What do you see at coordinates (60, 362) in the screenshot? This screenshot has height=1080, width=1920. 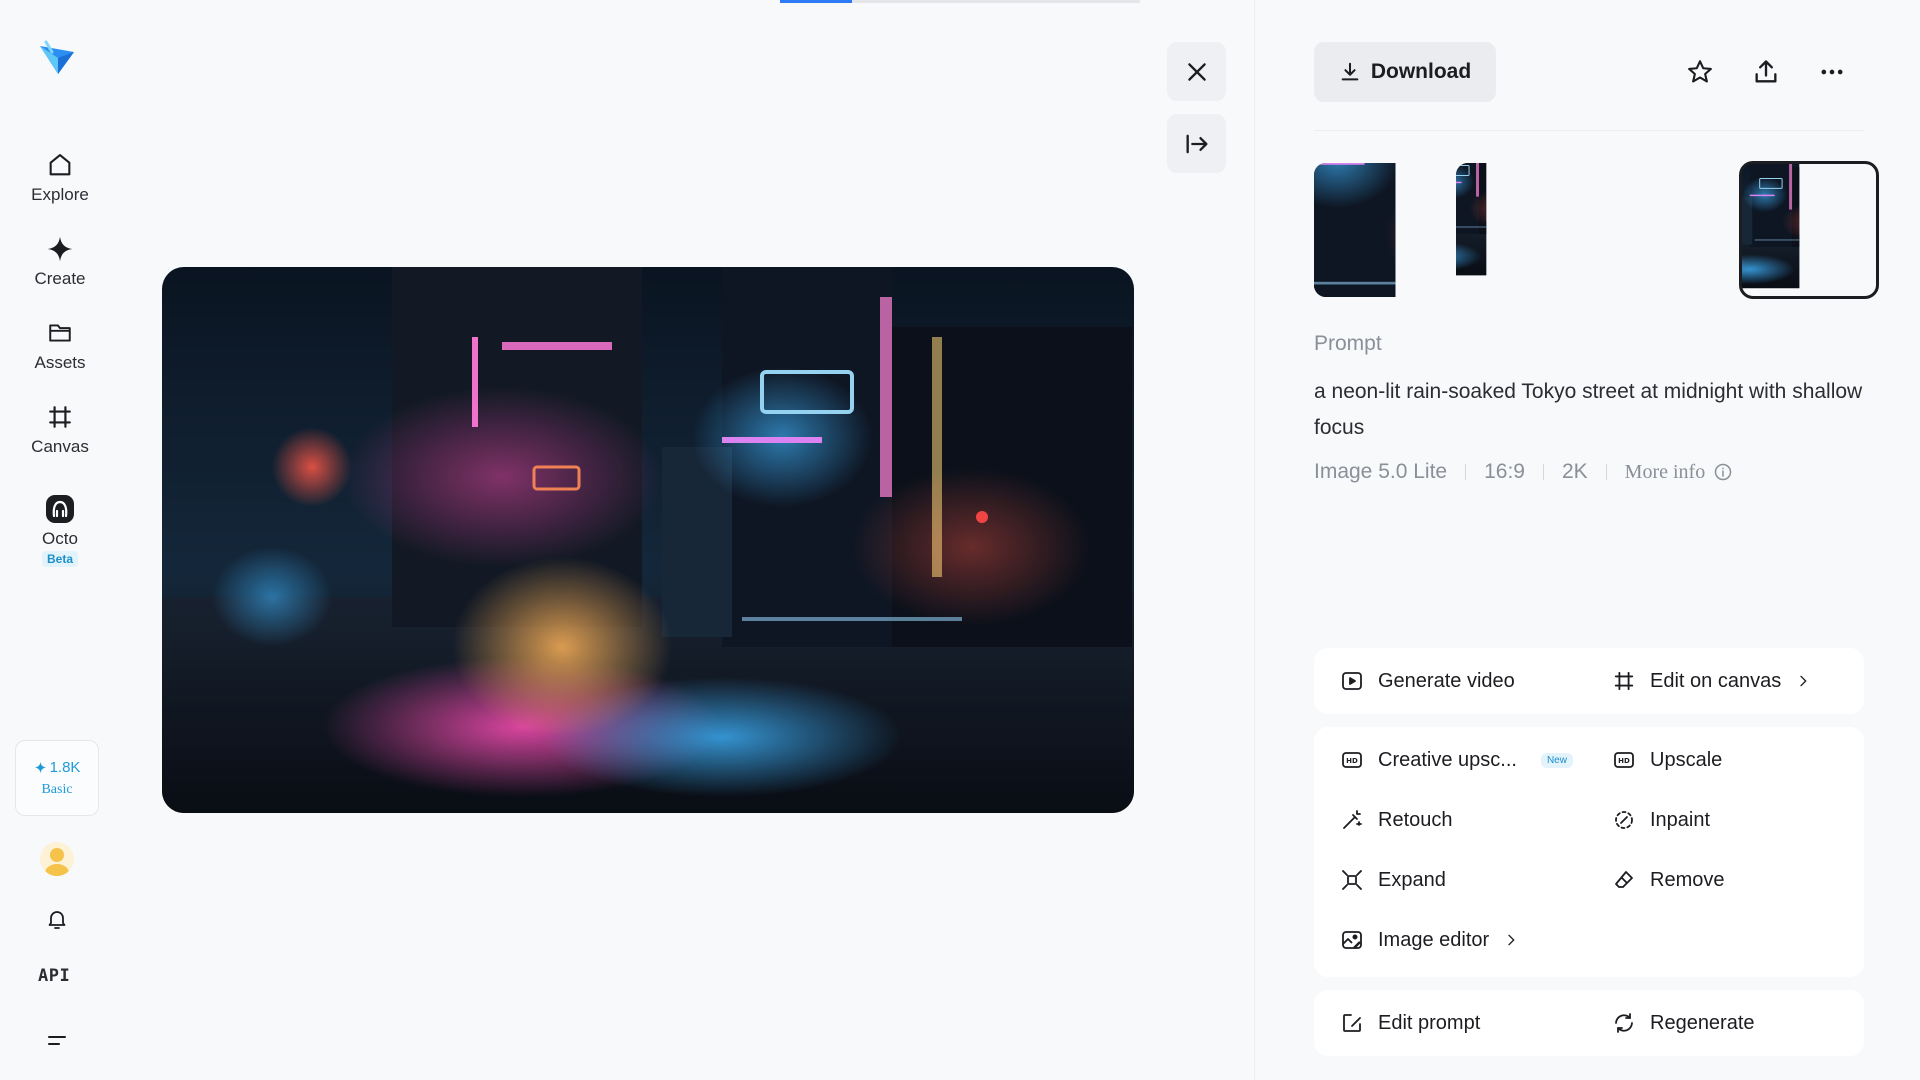 I see `sidebar-item-label: Assets` at bounding box center [60, 362].